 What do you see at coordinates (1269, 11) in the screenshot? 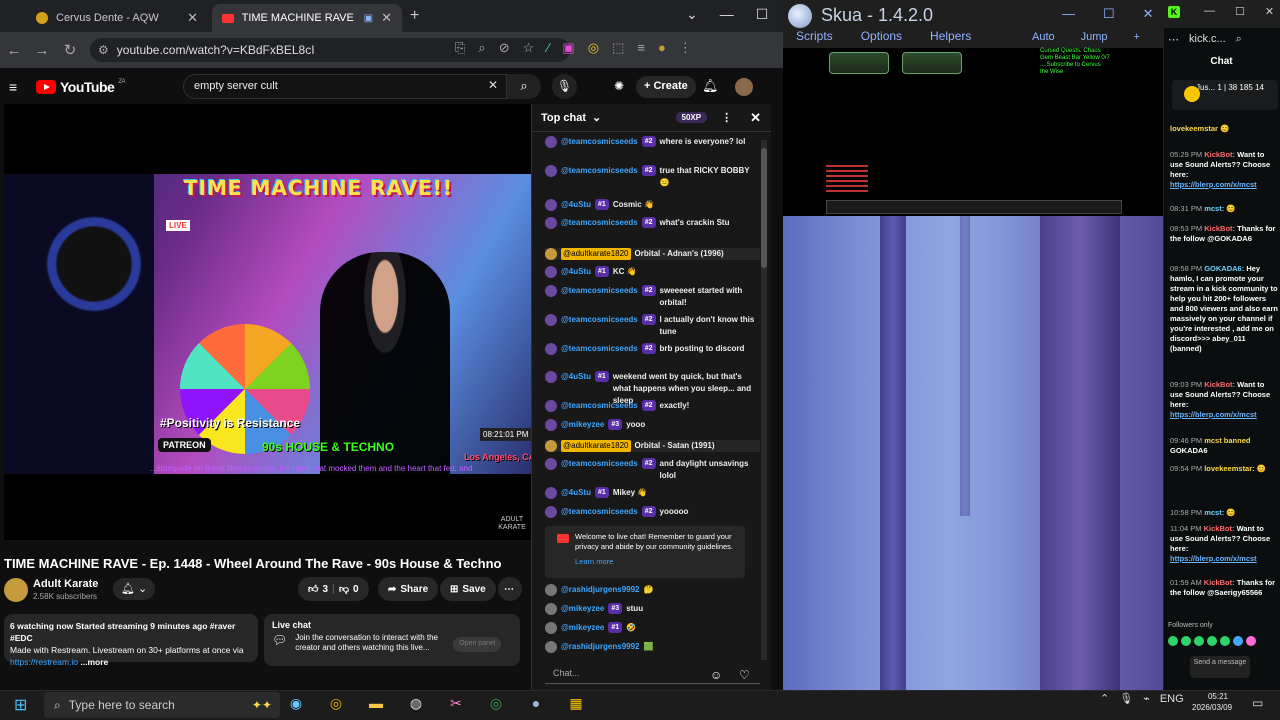
I see `close-icon: ✕` at bounding box center [1269, 11].